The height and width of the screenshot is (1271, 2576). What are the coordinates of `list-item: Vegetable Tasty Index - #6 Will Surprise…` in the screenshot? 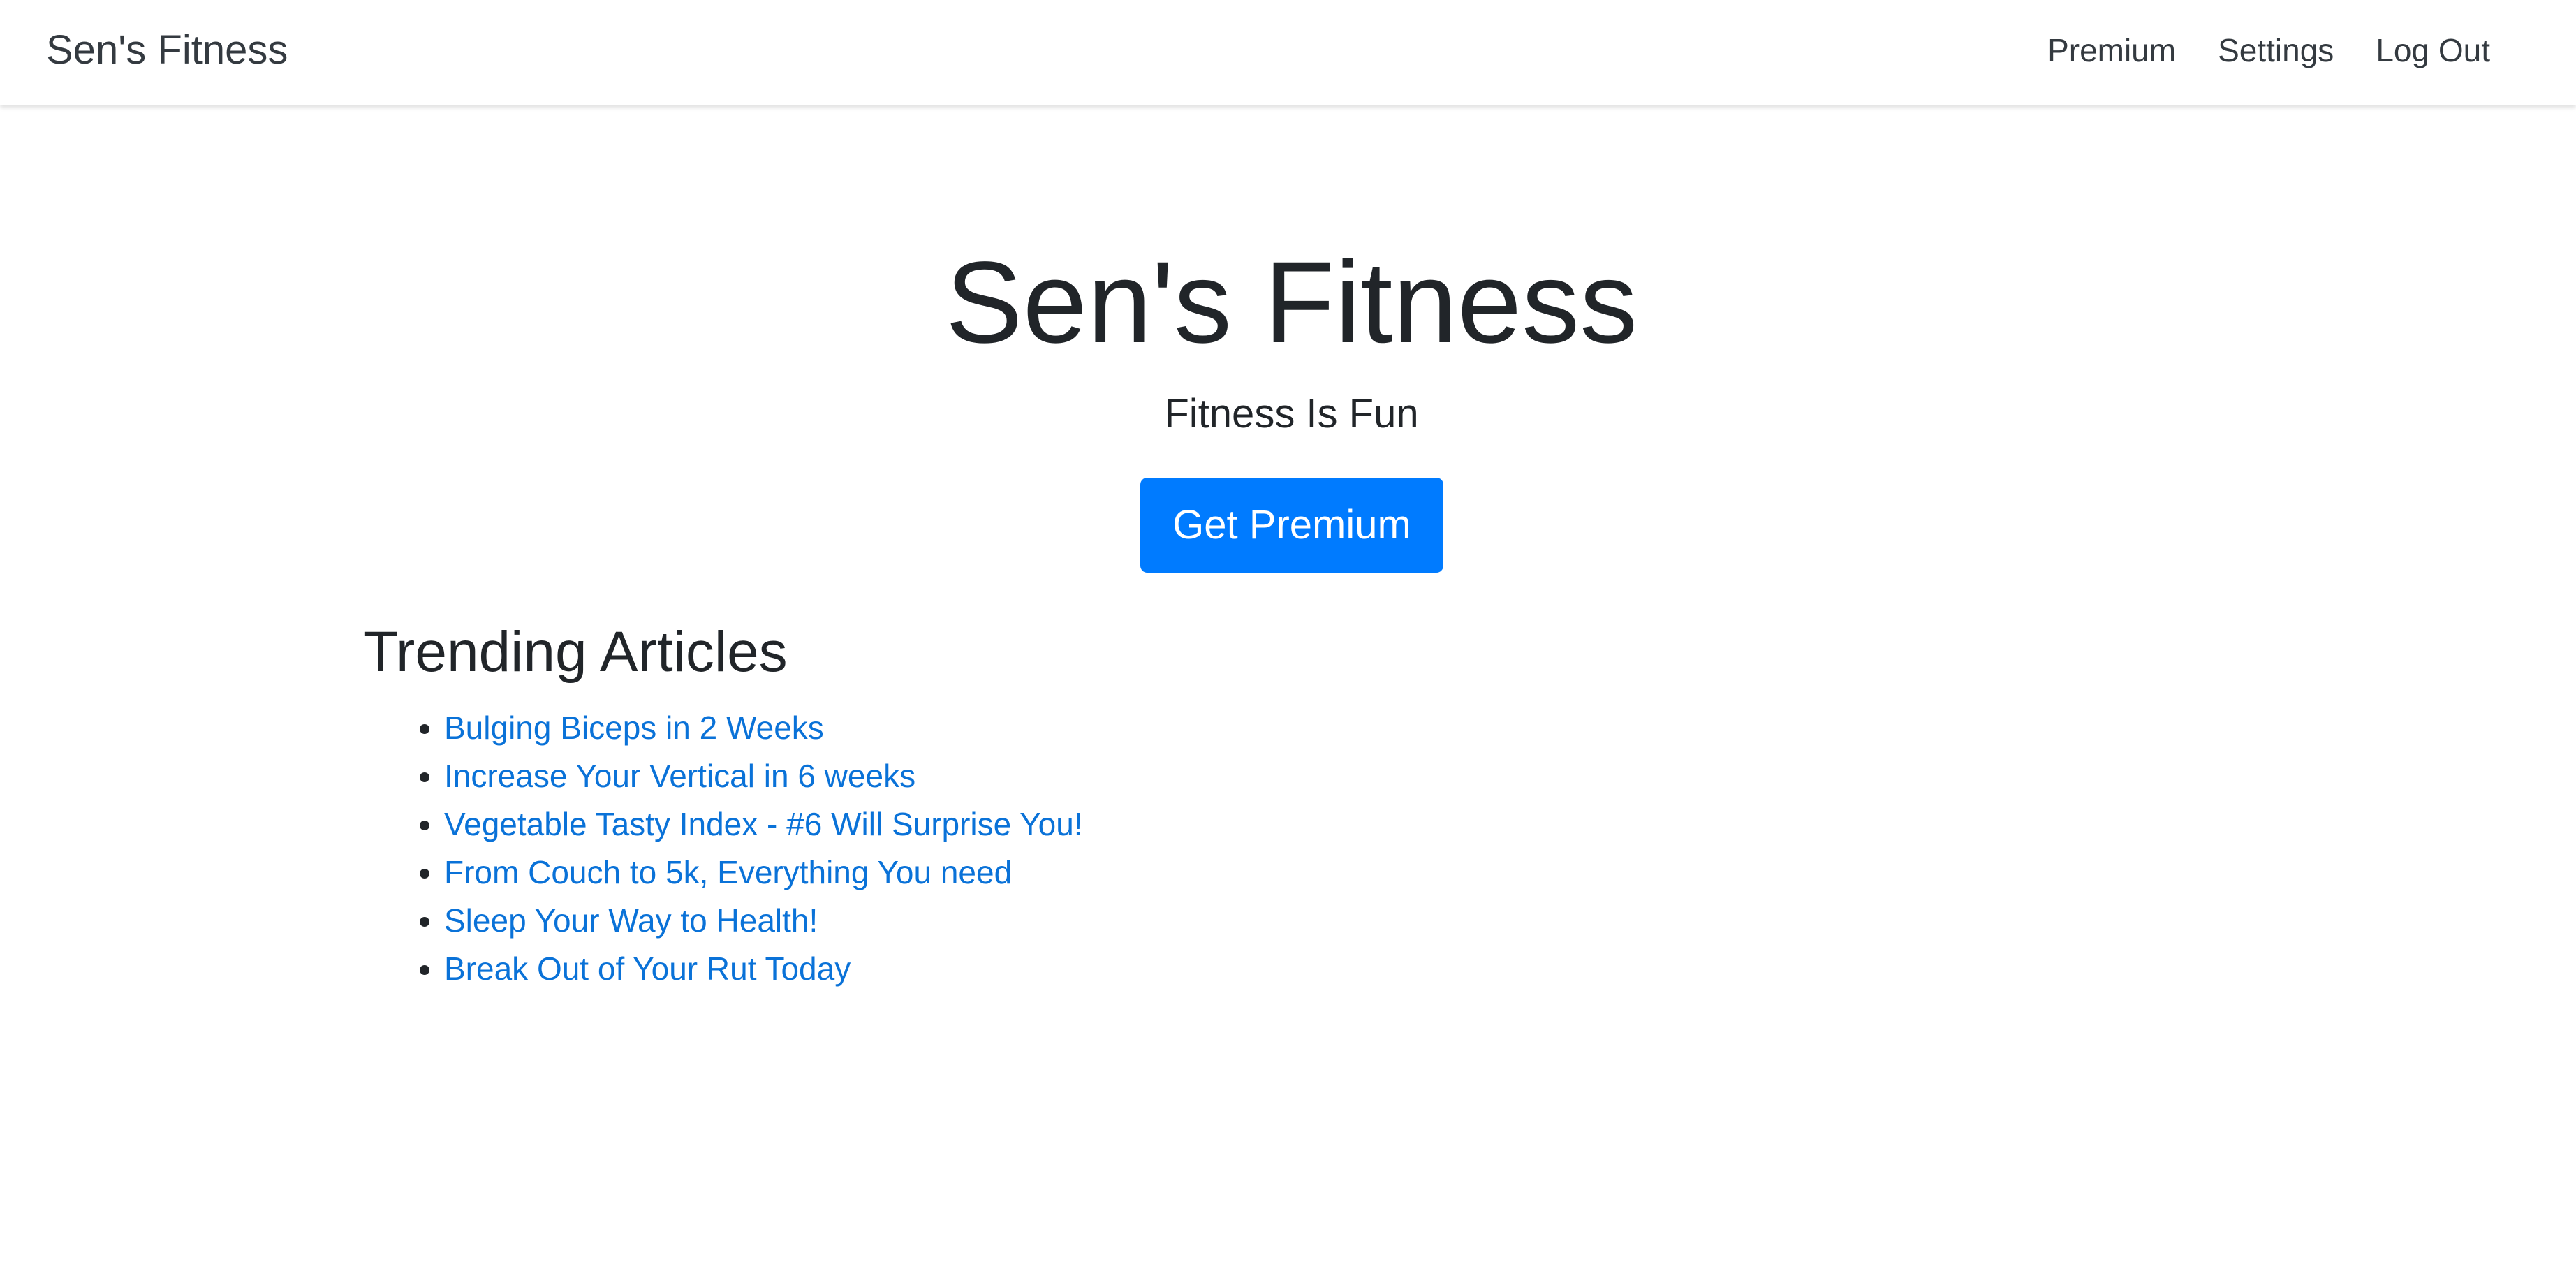 It's located at (763, 824).